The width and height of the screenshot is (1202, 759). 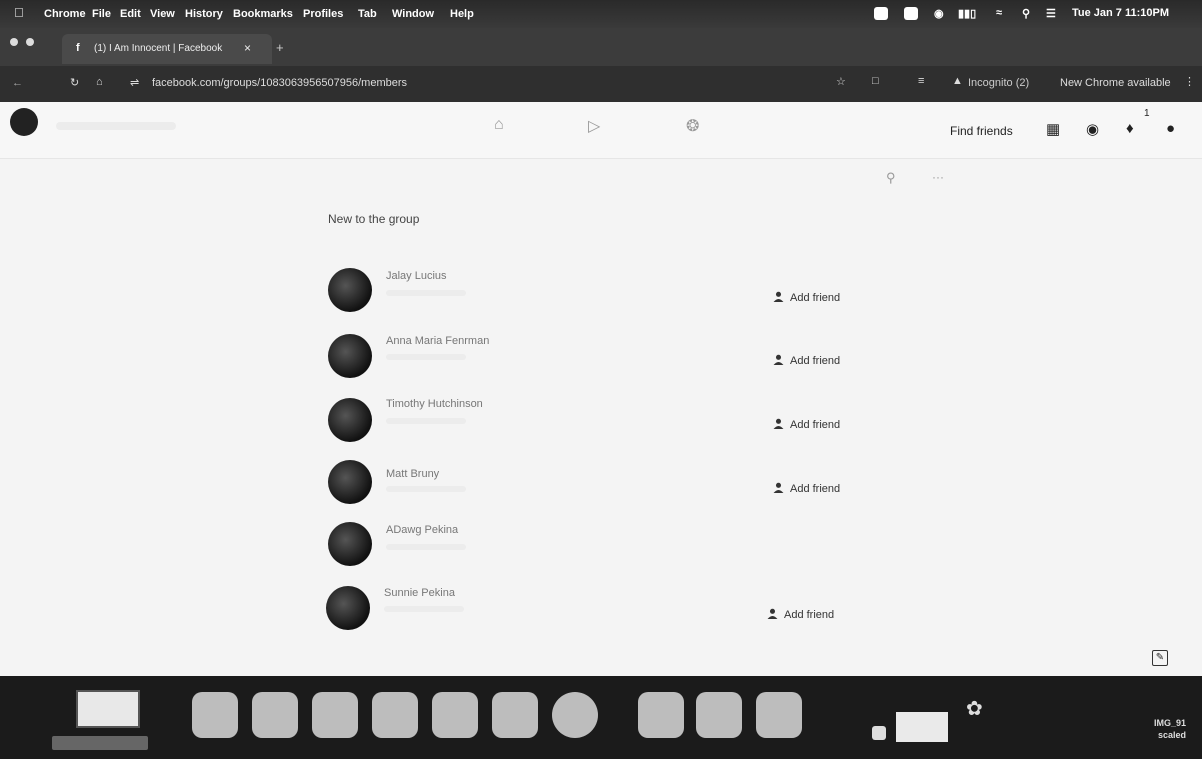 What do you see at coordinates (981, 131) in the screenshot?
I see `find-friends-link: Find friends` at bounding box center [981, 131].